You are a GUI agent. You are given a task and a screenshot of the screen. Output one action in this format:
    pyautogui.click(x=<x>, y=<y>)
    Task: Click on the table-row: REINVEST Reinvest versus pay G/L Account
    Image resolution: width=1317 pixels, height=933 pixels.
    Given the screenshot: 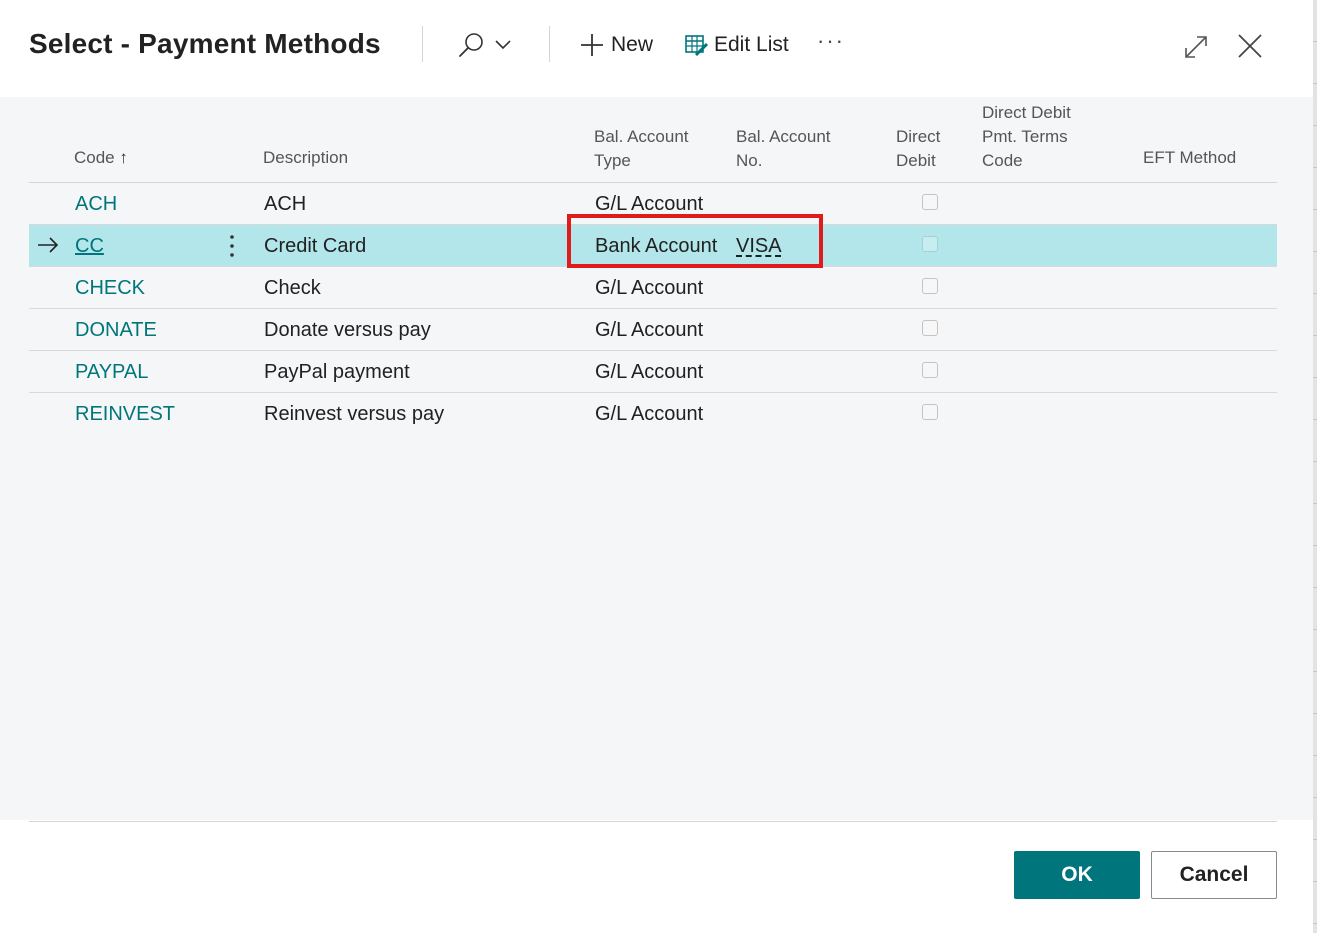 What is the action you would take?
    pyautogui.click(x=653, y=413)
    